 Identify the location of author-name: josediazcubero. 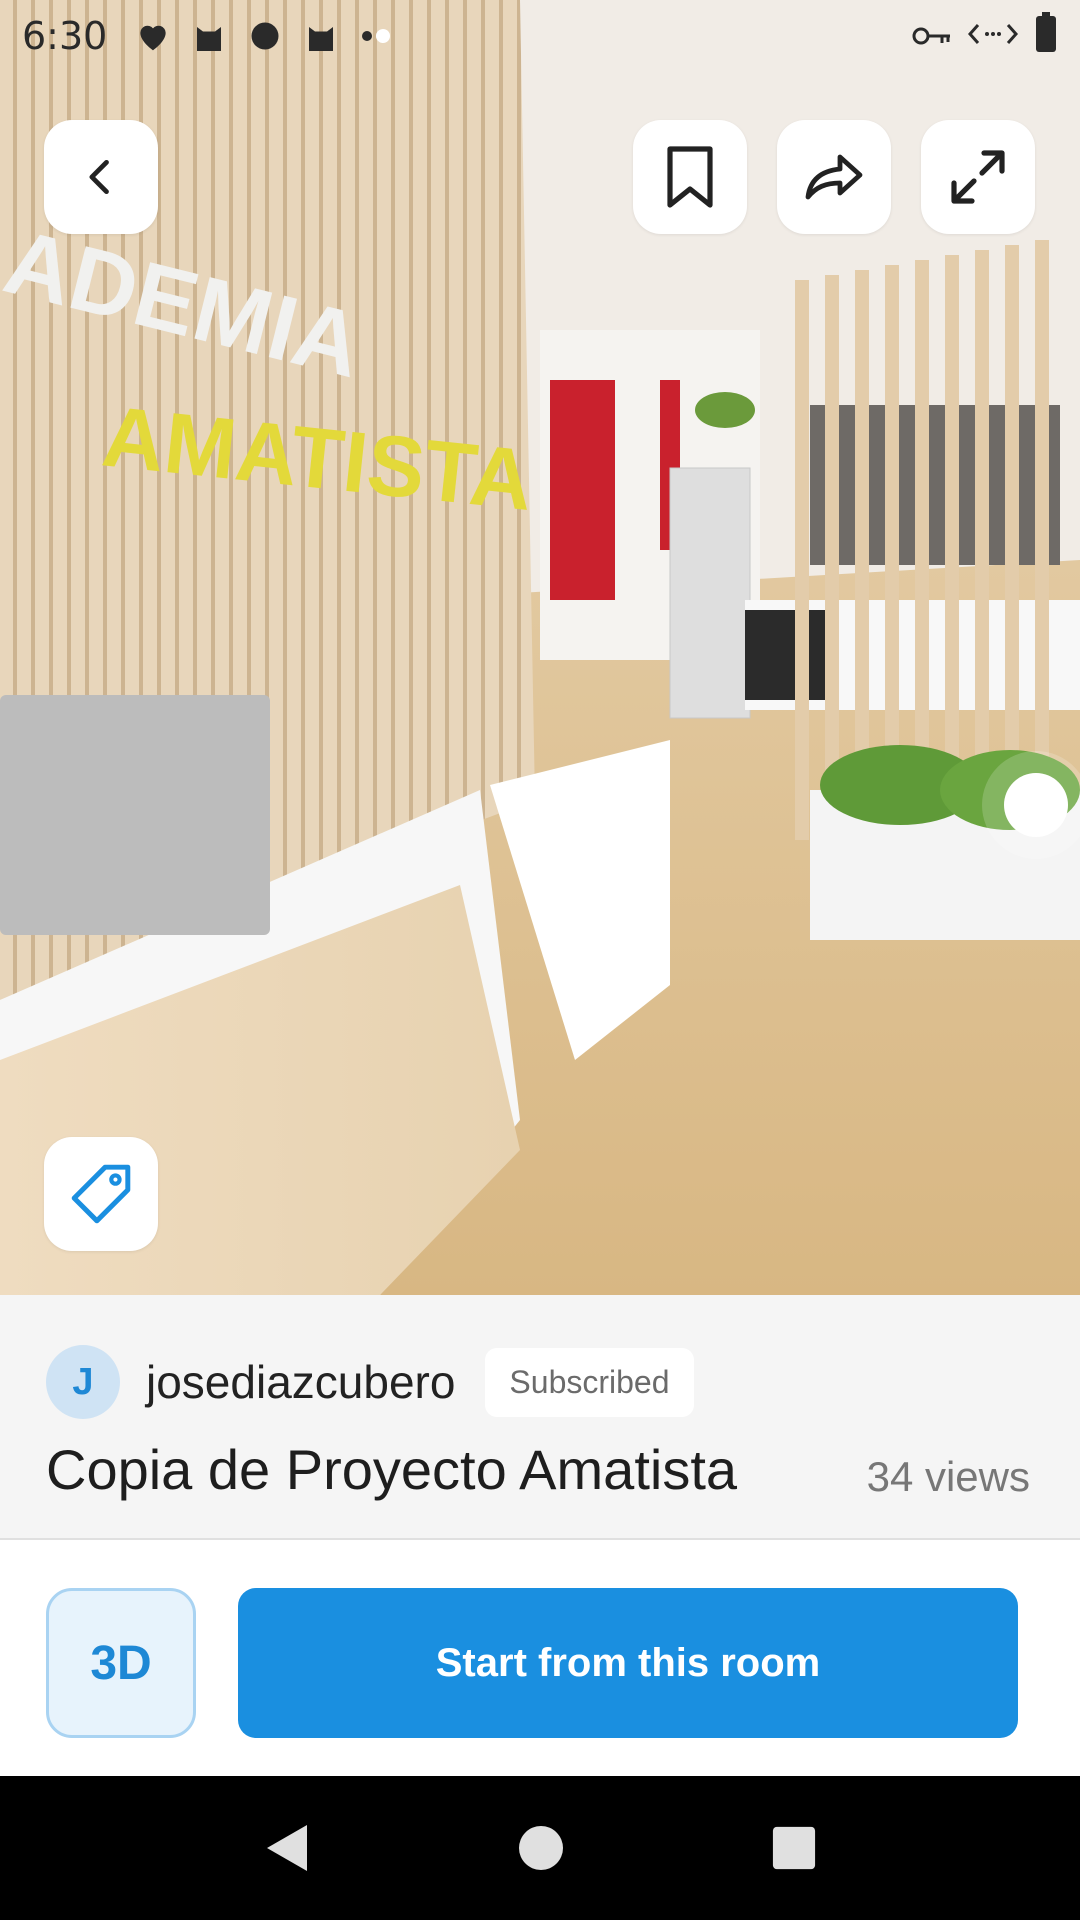
(300, 1382).